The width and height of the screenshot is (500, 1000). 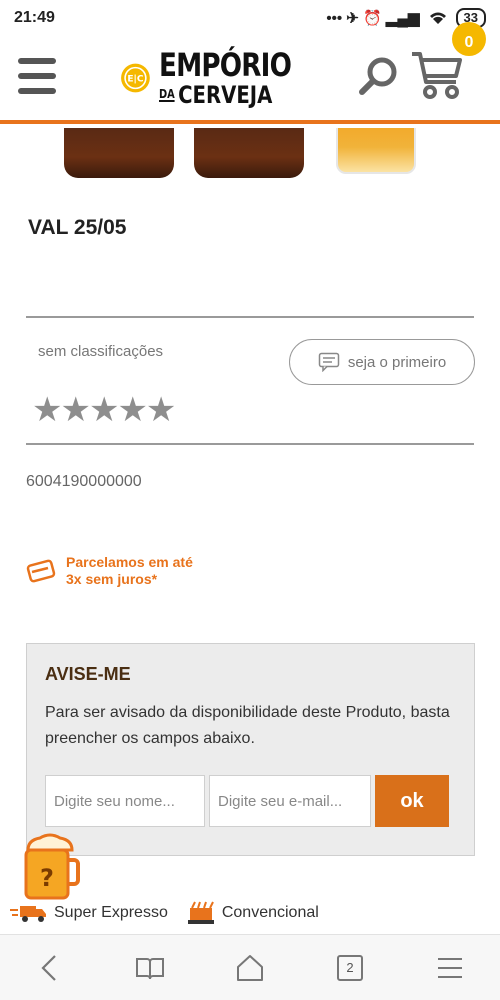 I want to click on status-time: 21:49, so click(x=34, y=17).